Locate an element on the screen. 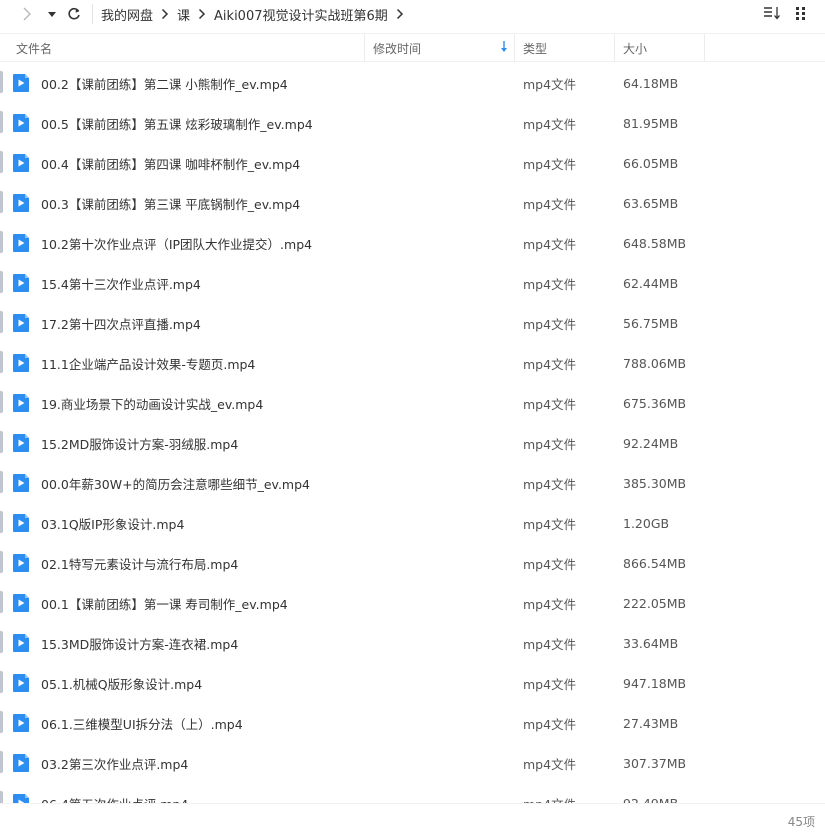  file-size: 62.44MB is located at coordinates (651, 283).